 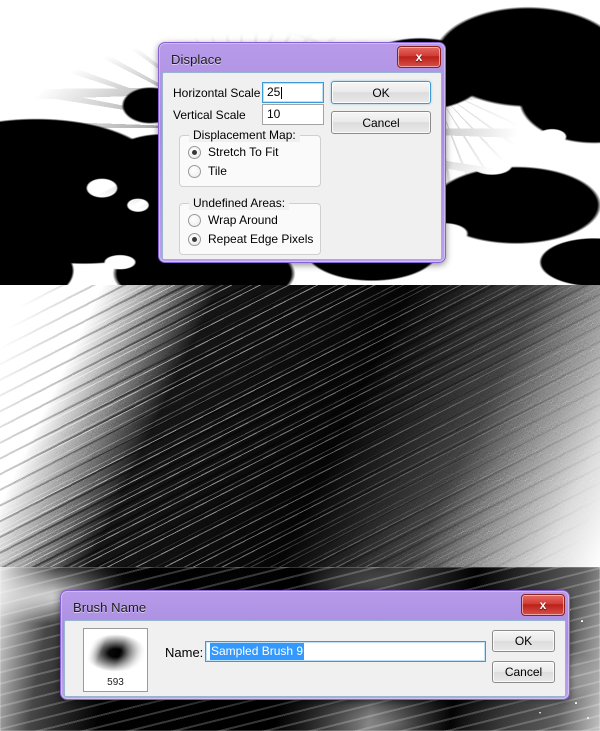 I want to click on radio-tile-label: Tile, so click(x=217, y=171).